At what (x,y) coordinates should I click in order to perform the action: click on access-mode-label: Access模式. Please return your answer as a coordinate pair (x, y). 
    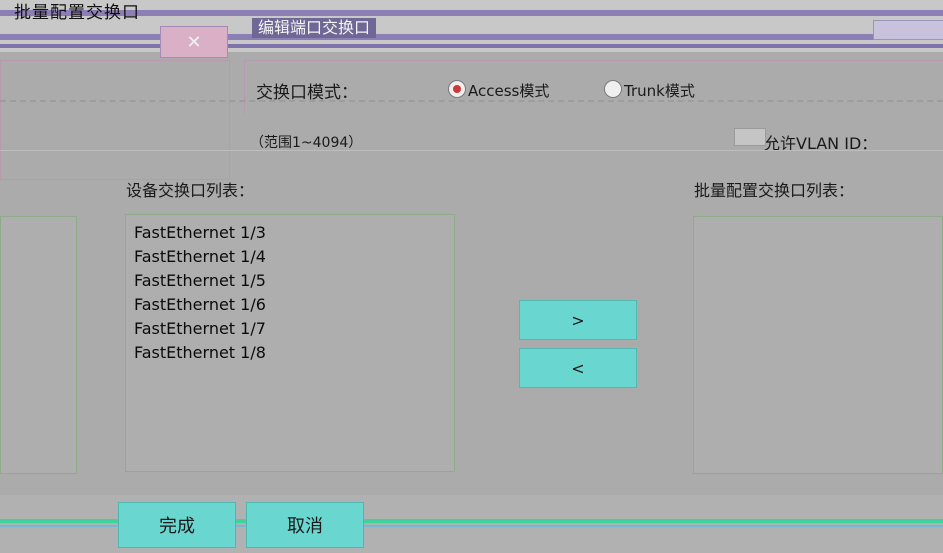
    Looking at the image, I should click on (508, 90).